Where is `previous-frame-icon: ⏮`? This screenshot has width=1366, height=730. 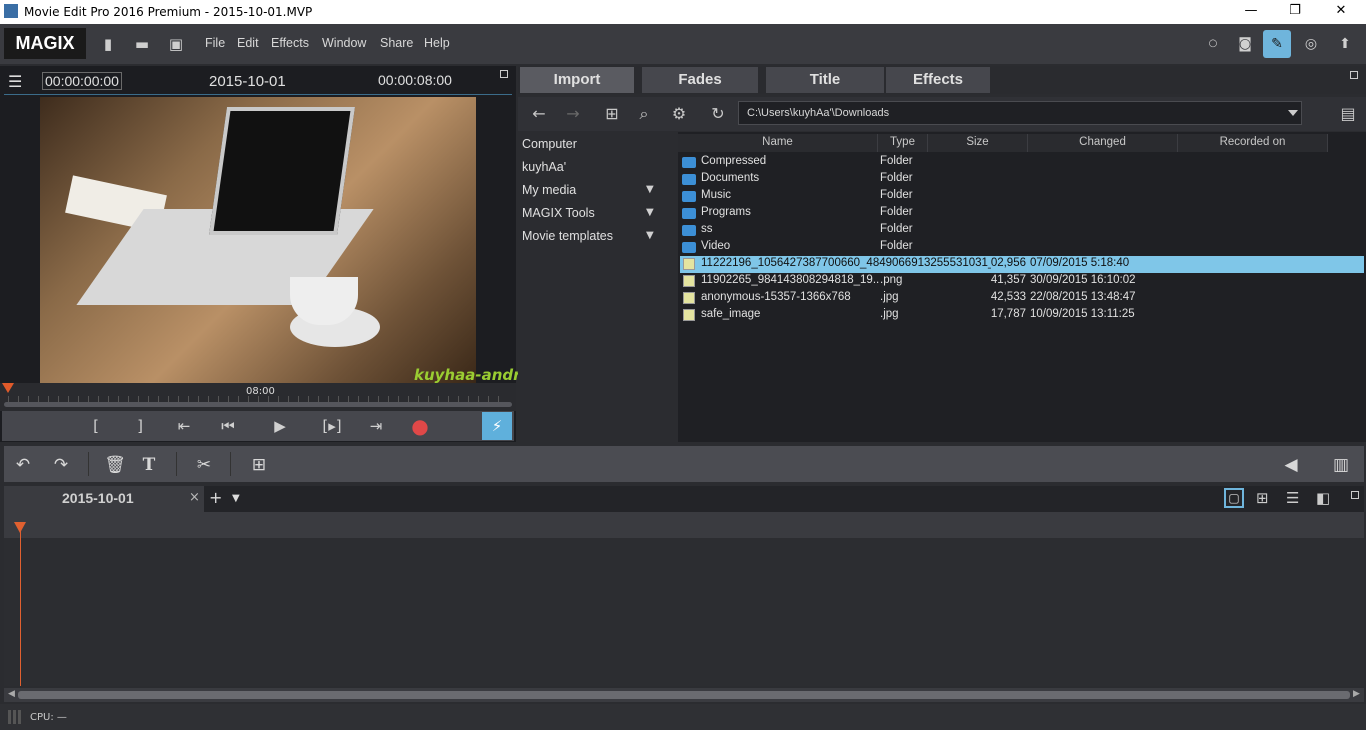 previous-frame-icon: ⏮ is located at coordinates (228, 426).